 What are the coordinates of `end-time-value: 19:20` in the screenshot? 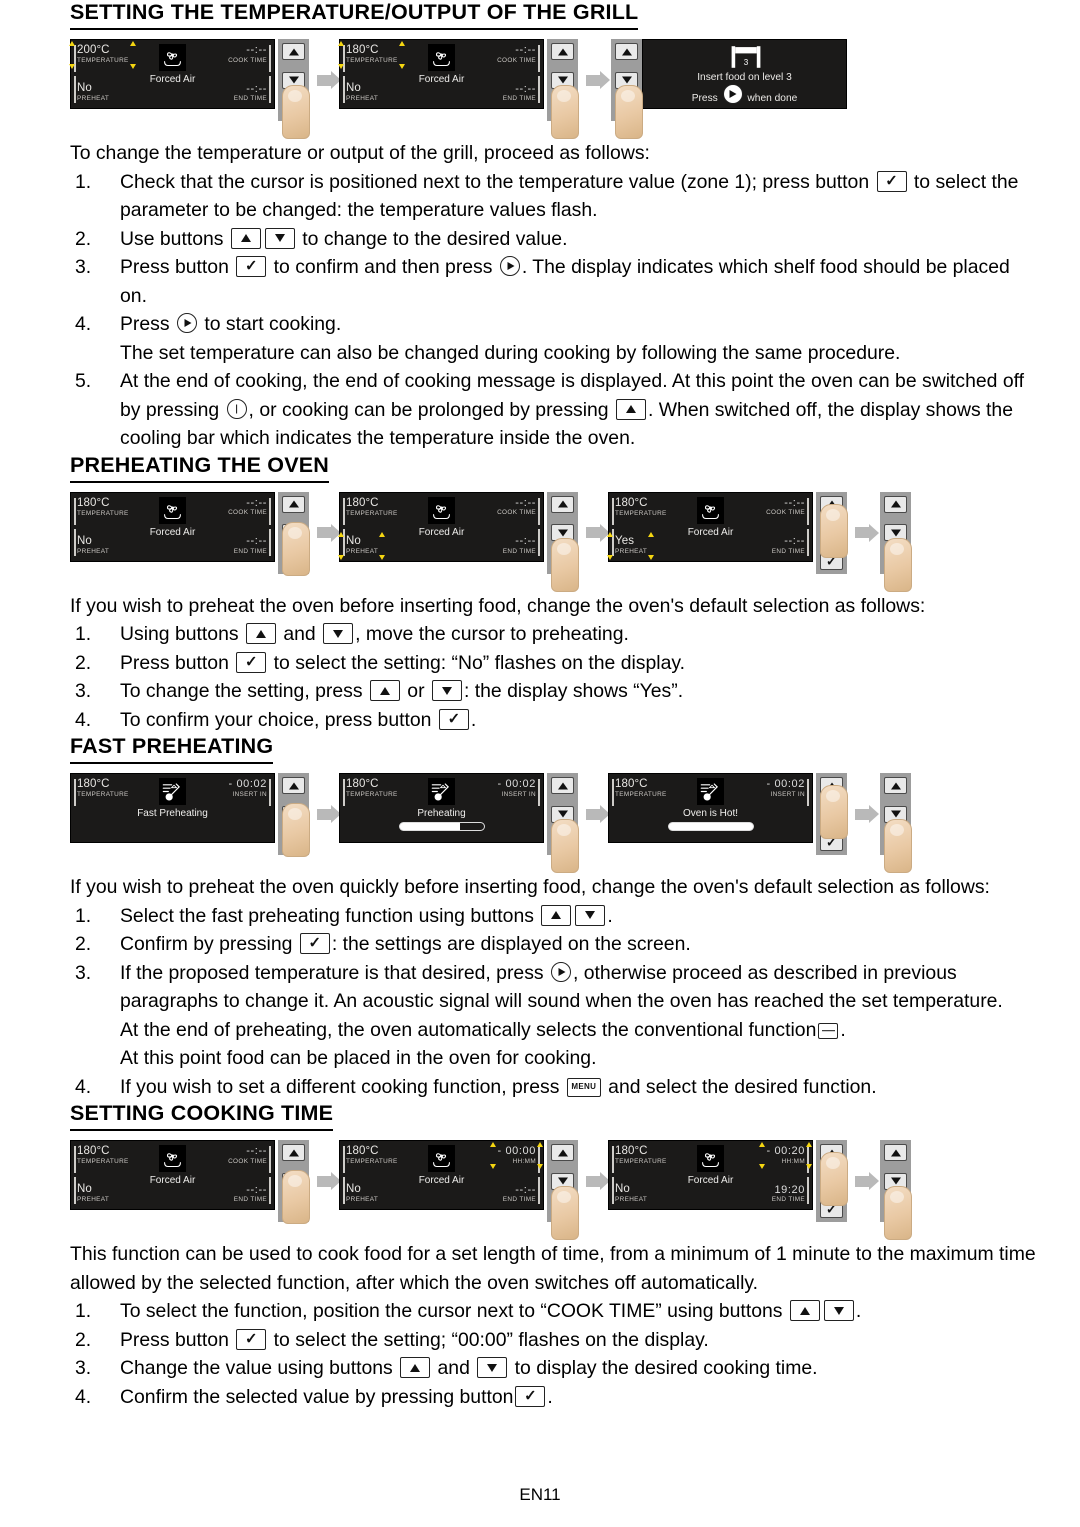 It's located at (789, 1189).